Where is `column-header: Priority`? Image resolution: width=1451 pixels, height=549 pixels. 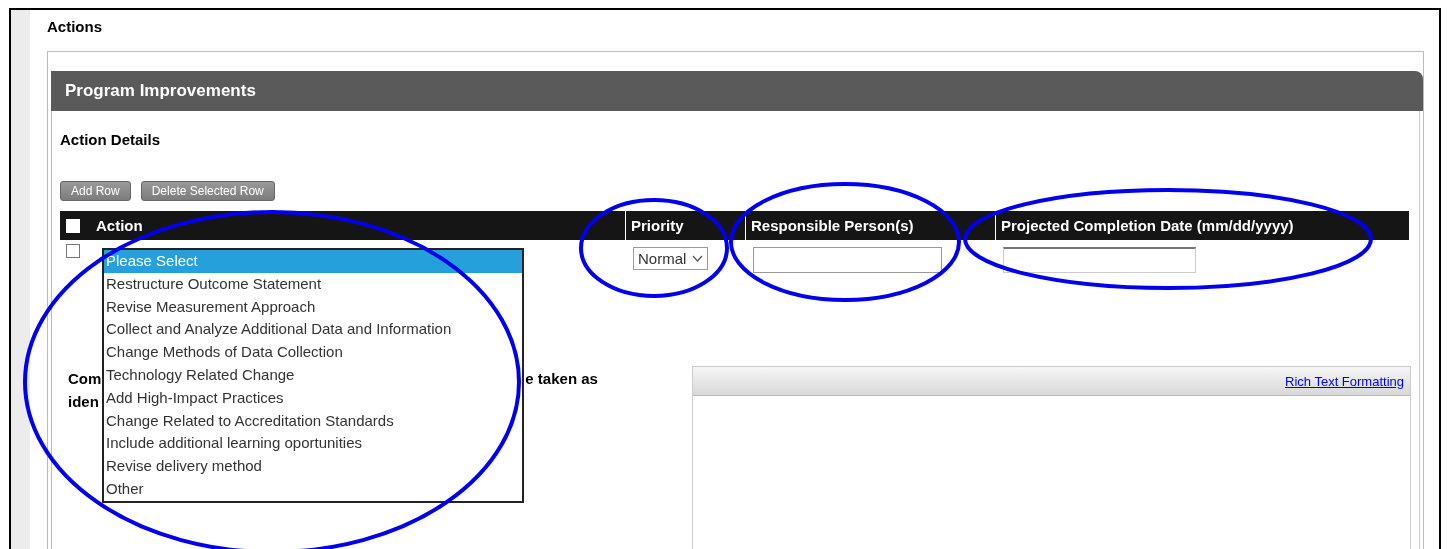 column-header: Priority is located at coordinates (657, 225).